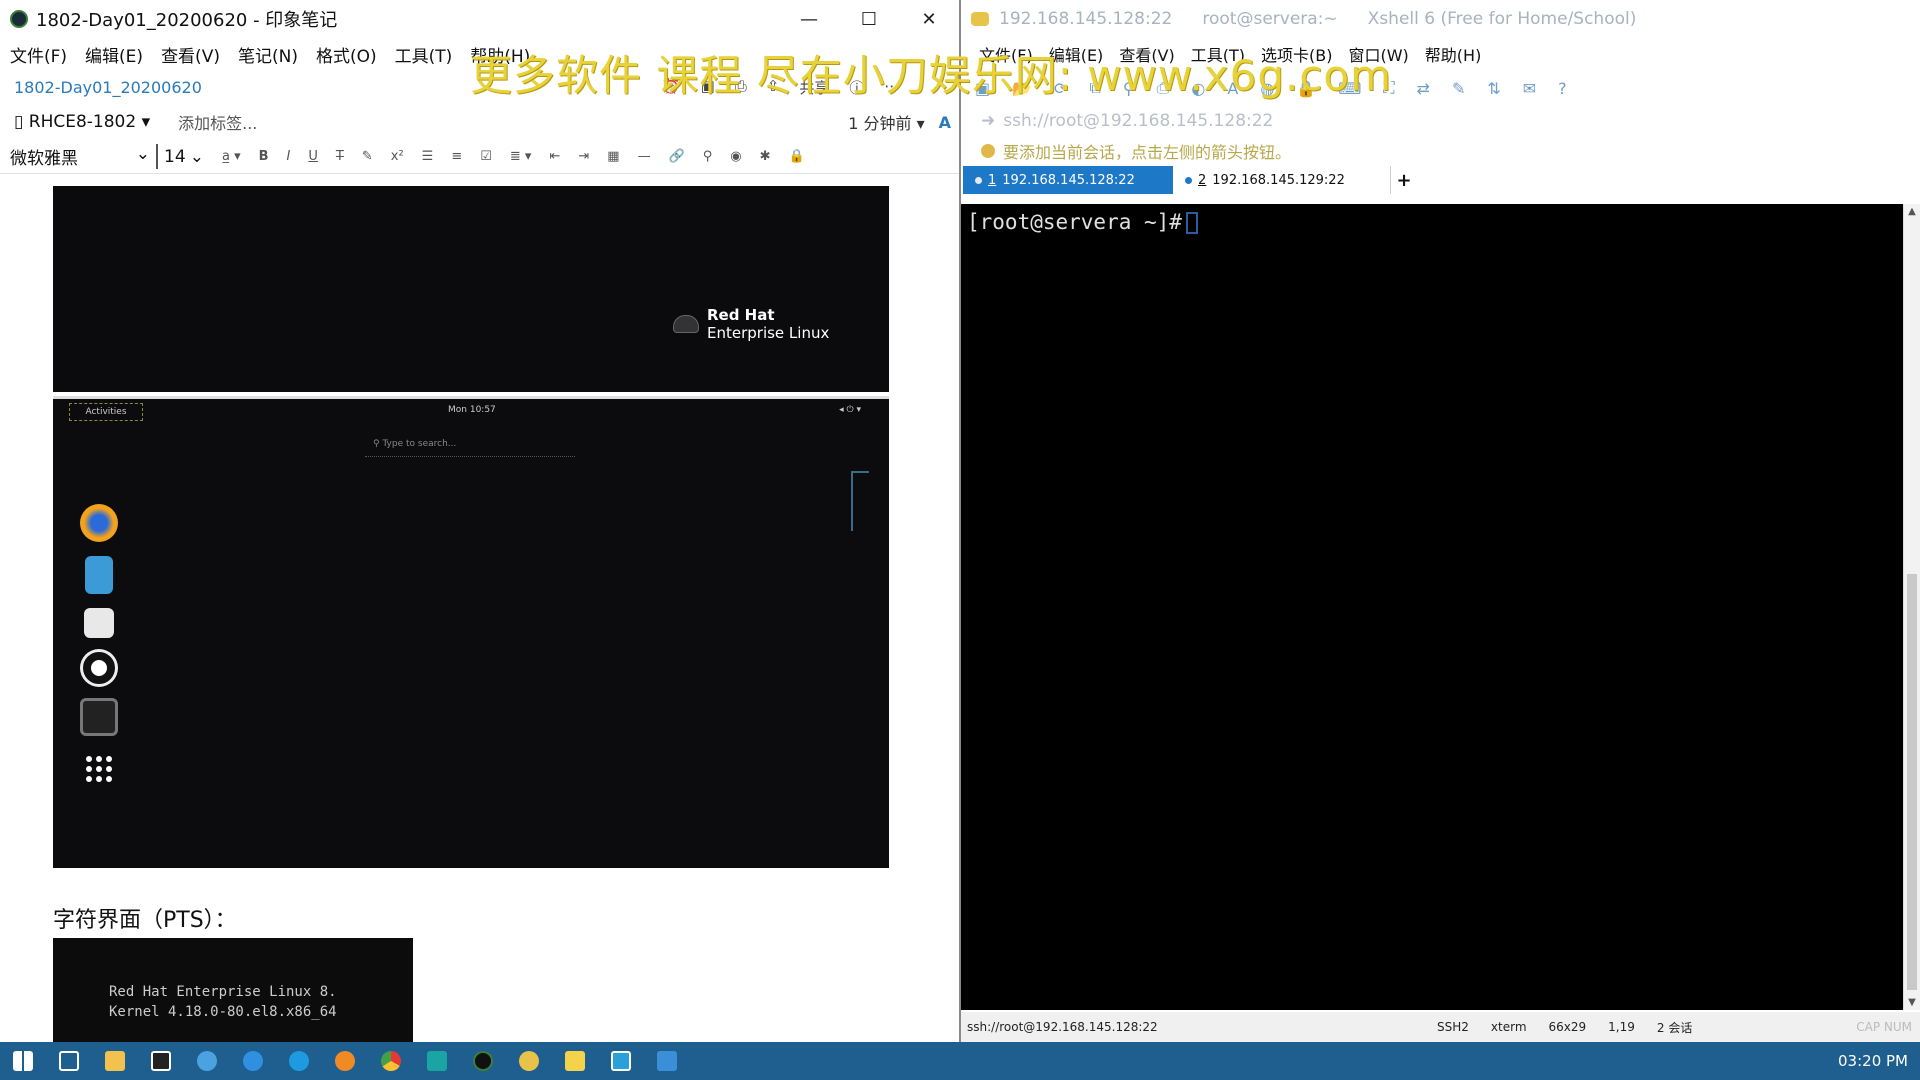 Image resolution: width=1920 pixels, height=1080 pixels. I want to click on outdent-icon: ⇤, so click(554, 156).